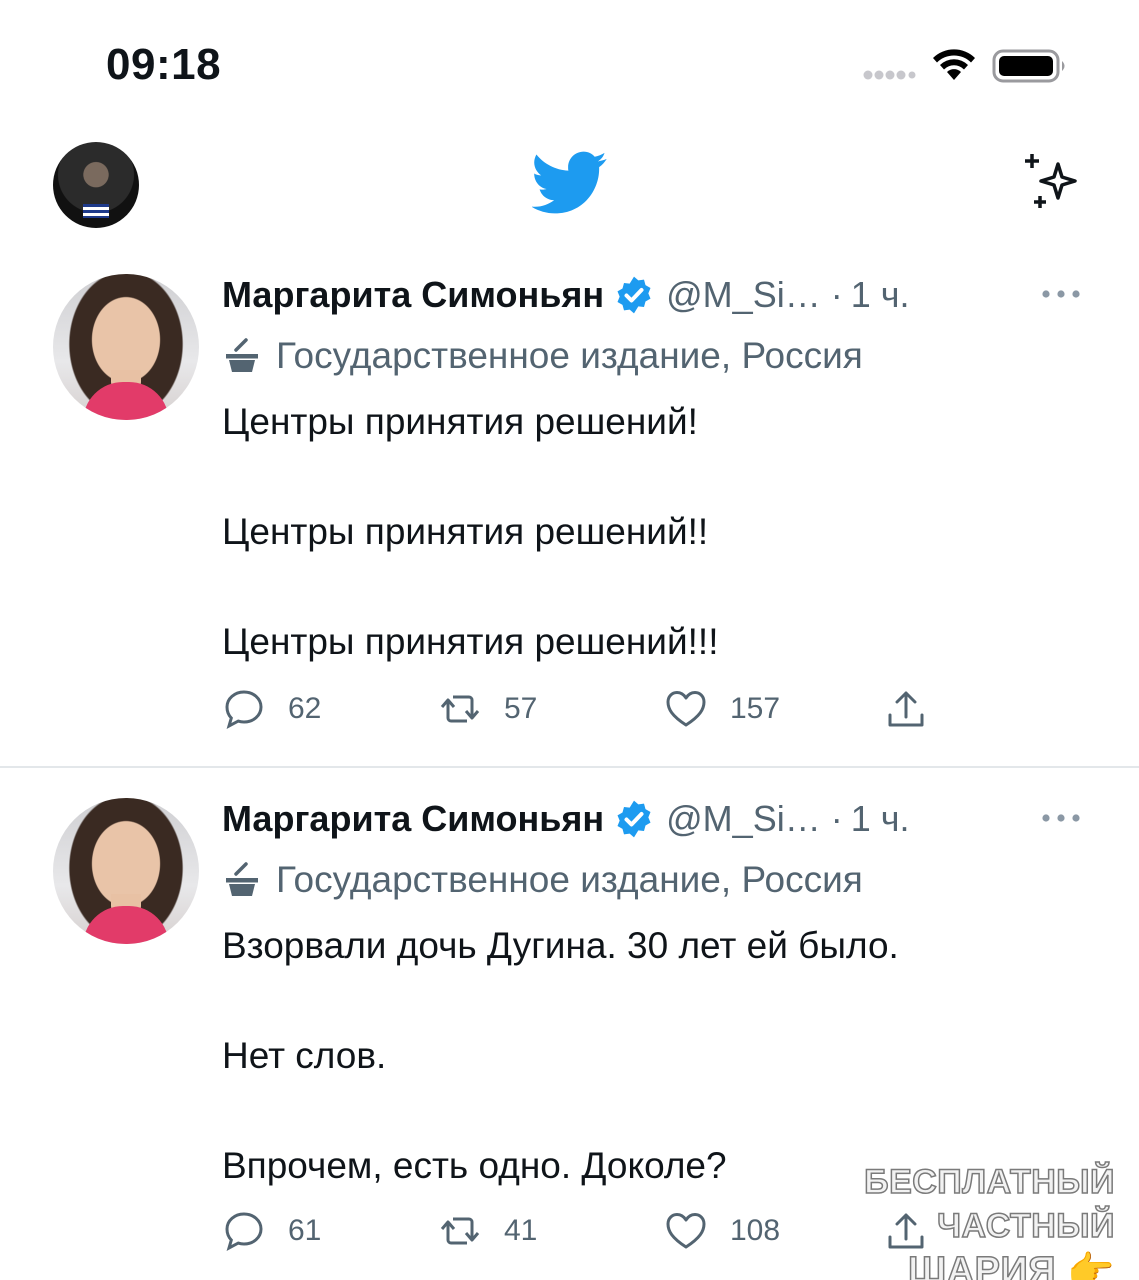 This screenshot has width=1139, height=1280. I want to click on watermark-line: БЕСПЛАТНЫЙ ЧАСТНЫЙ, so click(989, 1204).